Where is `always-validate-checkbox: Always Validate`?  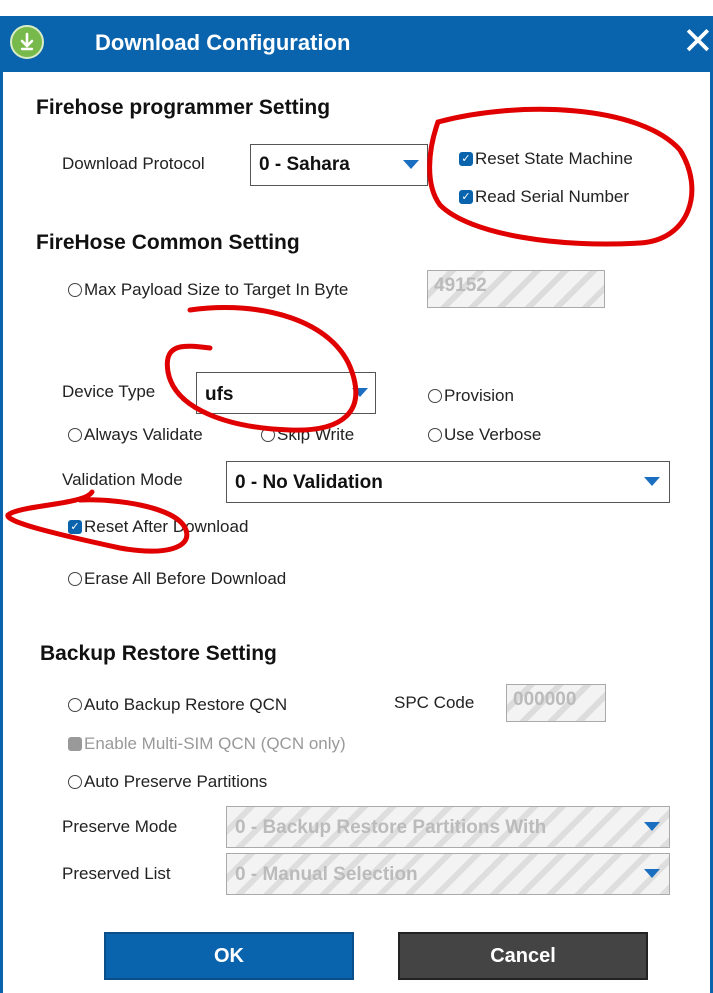 always-validate-checkbox: Always Validate is located at coordinates (135, 435).